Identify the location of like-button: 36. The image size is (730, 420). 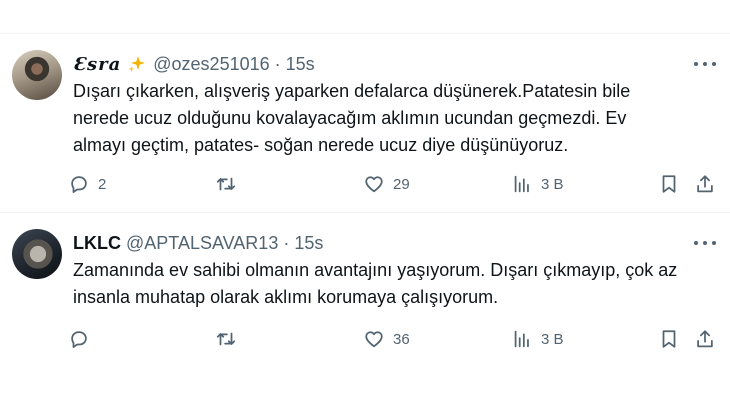
(386, 339).